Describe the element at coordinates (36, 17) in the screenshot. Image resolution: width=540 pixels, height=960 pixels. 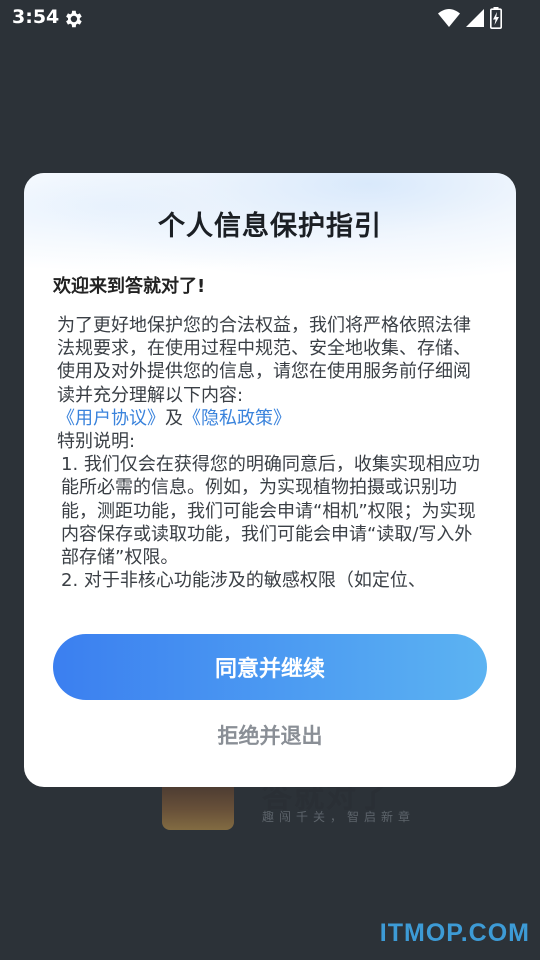
I see `status-time: 3:54` at that location.